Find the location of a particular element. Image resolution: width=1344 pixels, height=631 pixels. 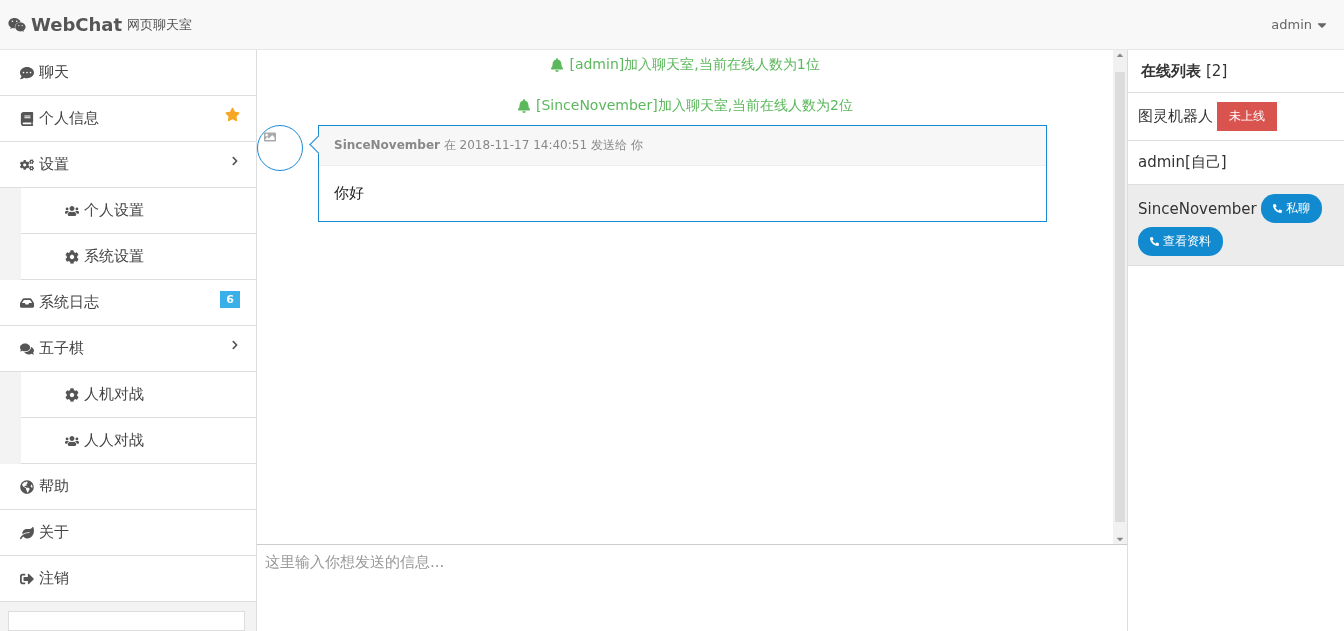

sidebar-item: 设置 is located at coordinates (128, 165).